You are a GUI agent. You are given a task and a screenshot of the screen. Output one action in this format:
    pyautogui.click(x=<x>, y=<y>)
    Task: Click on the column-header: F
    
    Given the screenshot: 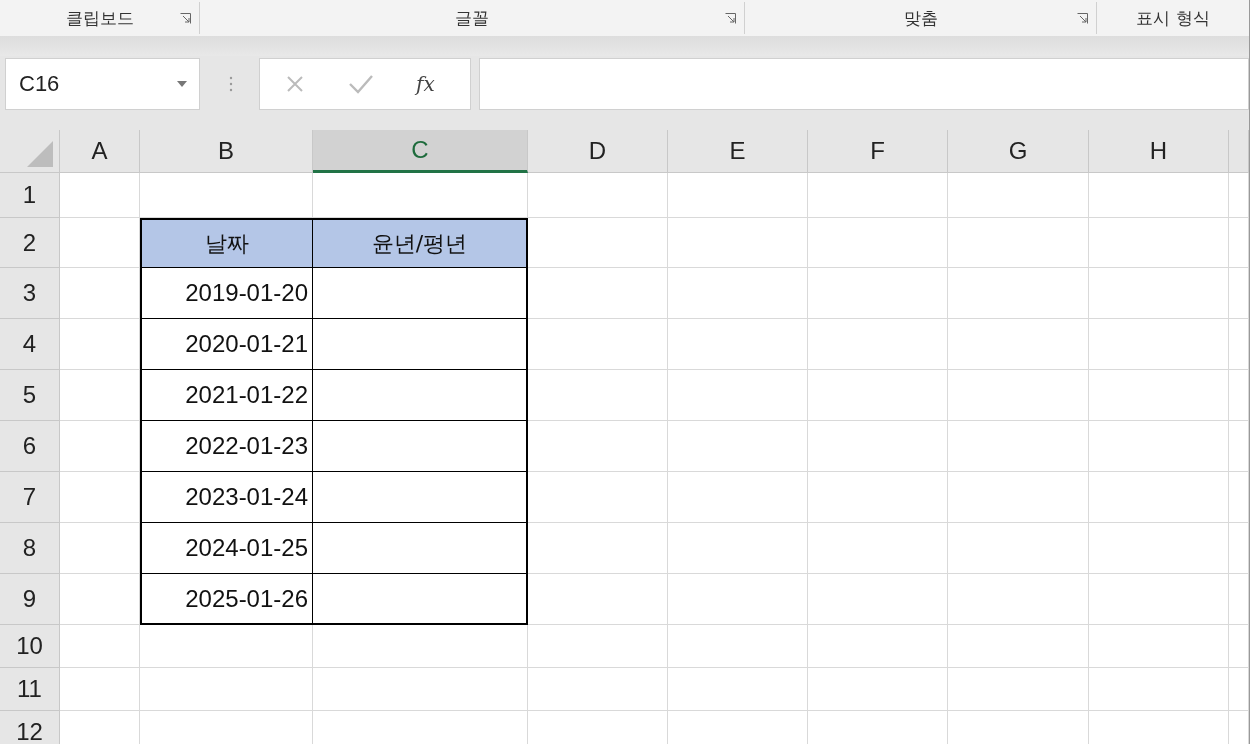 What is the action you would take?
    pyautogui.click(x=878, y=151)
    